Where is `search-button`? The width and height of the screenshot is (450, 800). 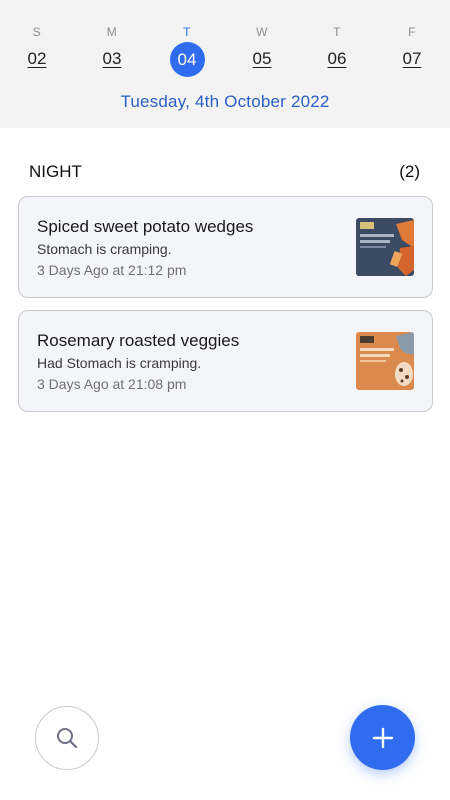
search-button is located at coordinates (67, 738).